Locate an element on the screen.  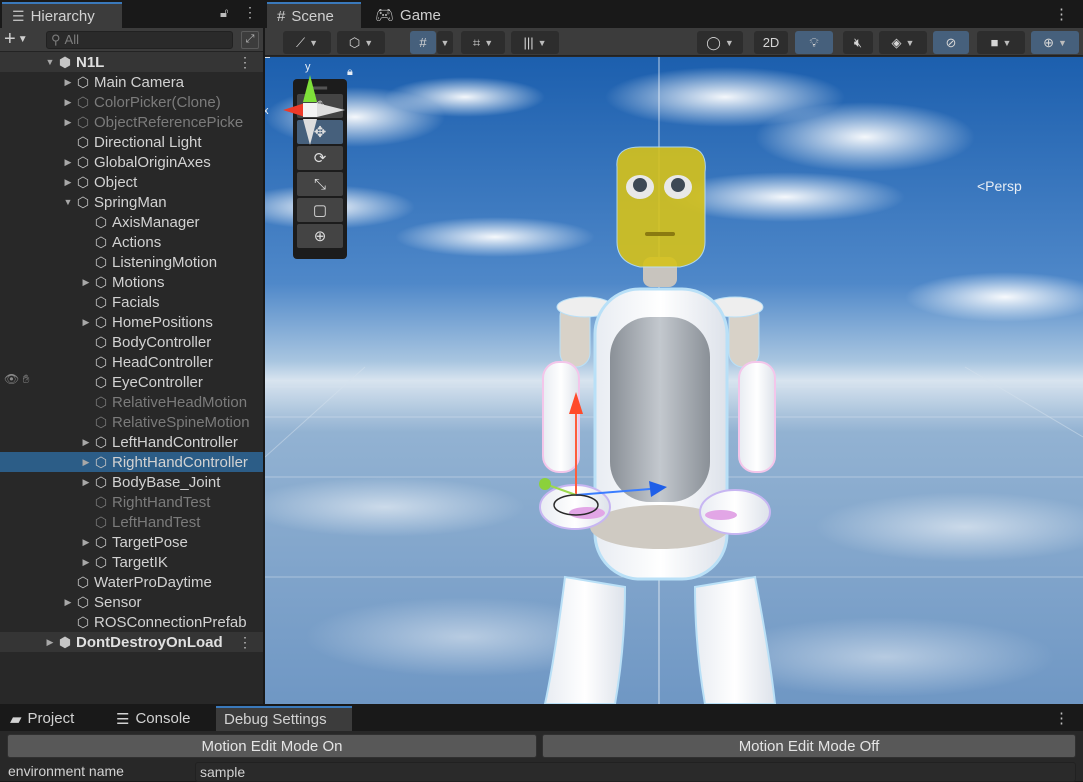
hierarchy-item: ▶ ⬡ ObjectReferencePicke is located at coordinates (131, 122).